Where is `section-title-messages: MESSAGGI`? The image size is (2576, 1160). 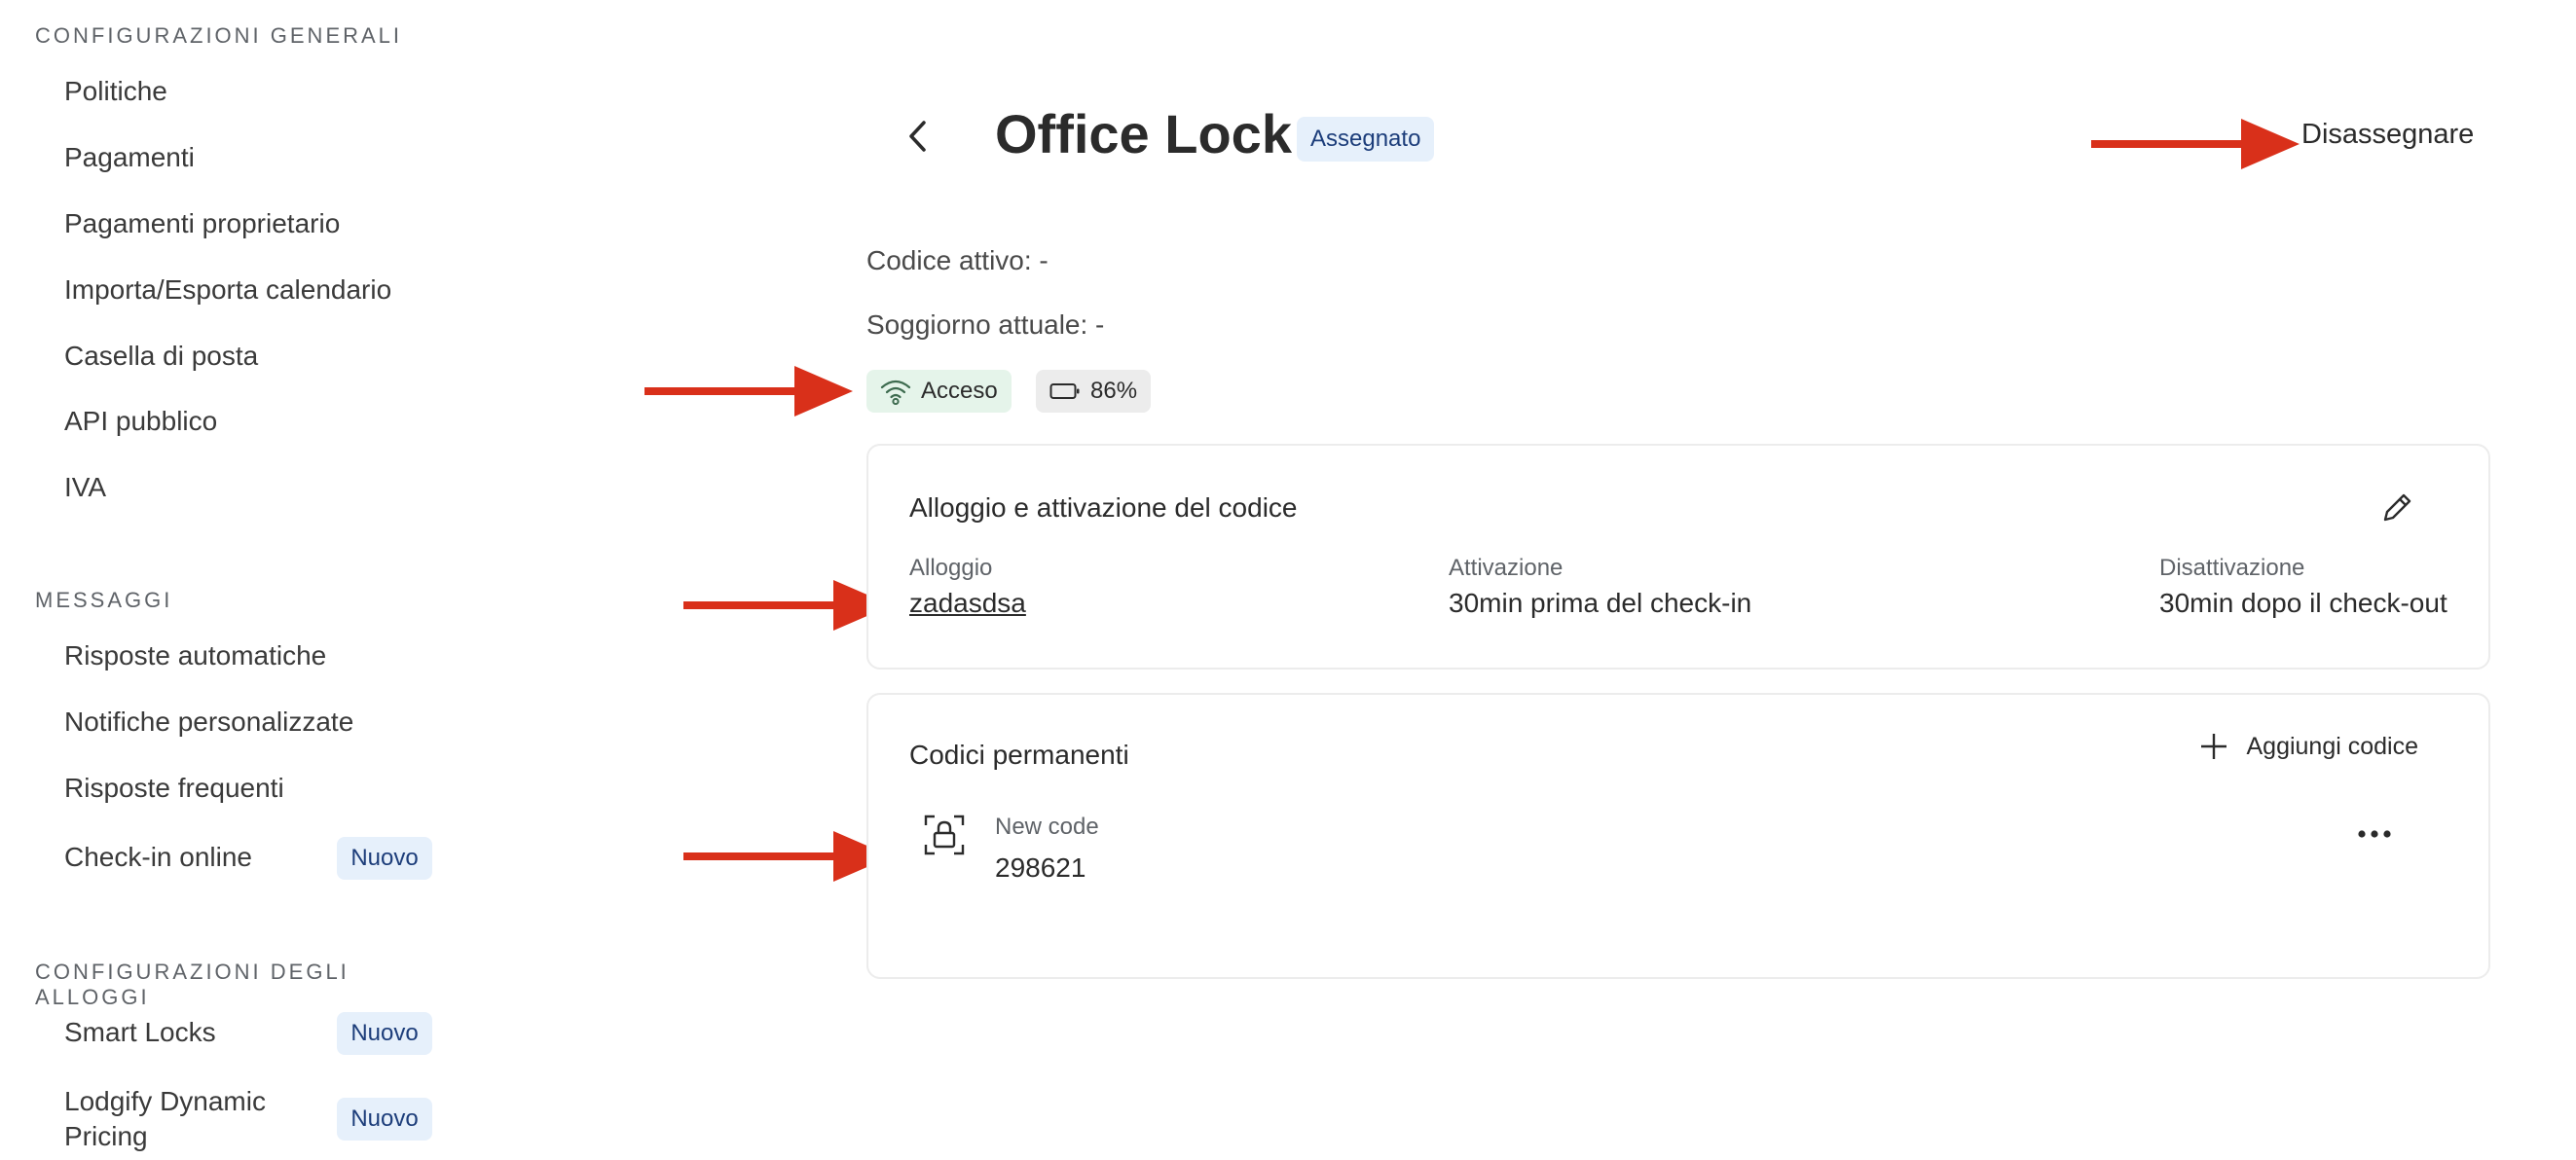
section-title-messages: MESSAGGI is located at coordinates (104, 600).